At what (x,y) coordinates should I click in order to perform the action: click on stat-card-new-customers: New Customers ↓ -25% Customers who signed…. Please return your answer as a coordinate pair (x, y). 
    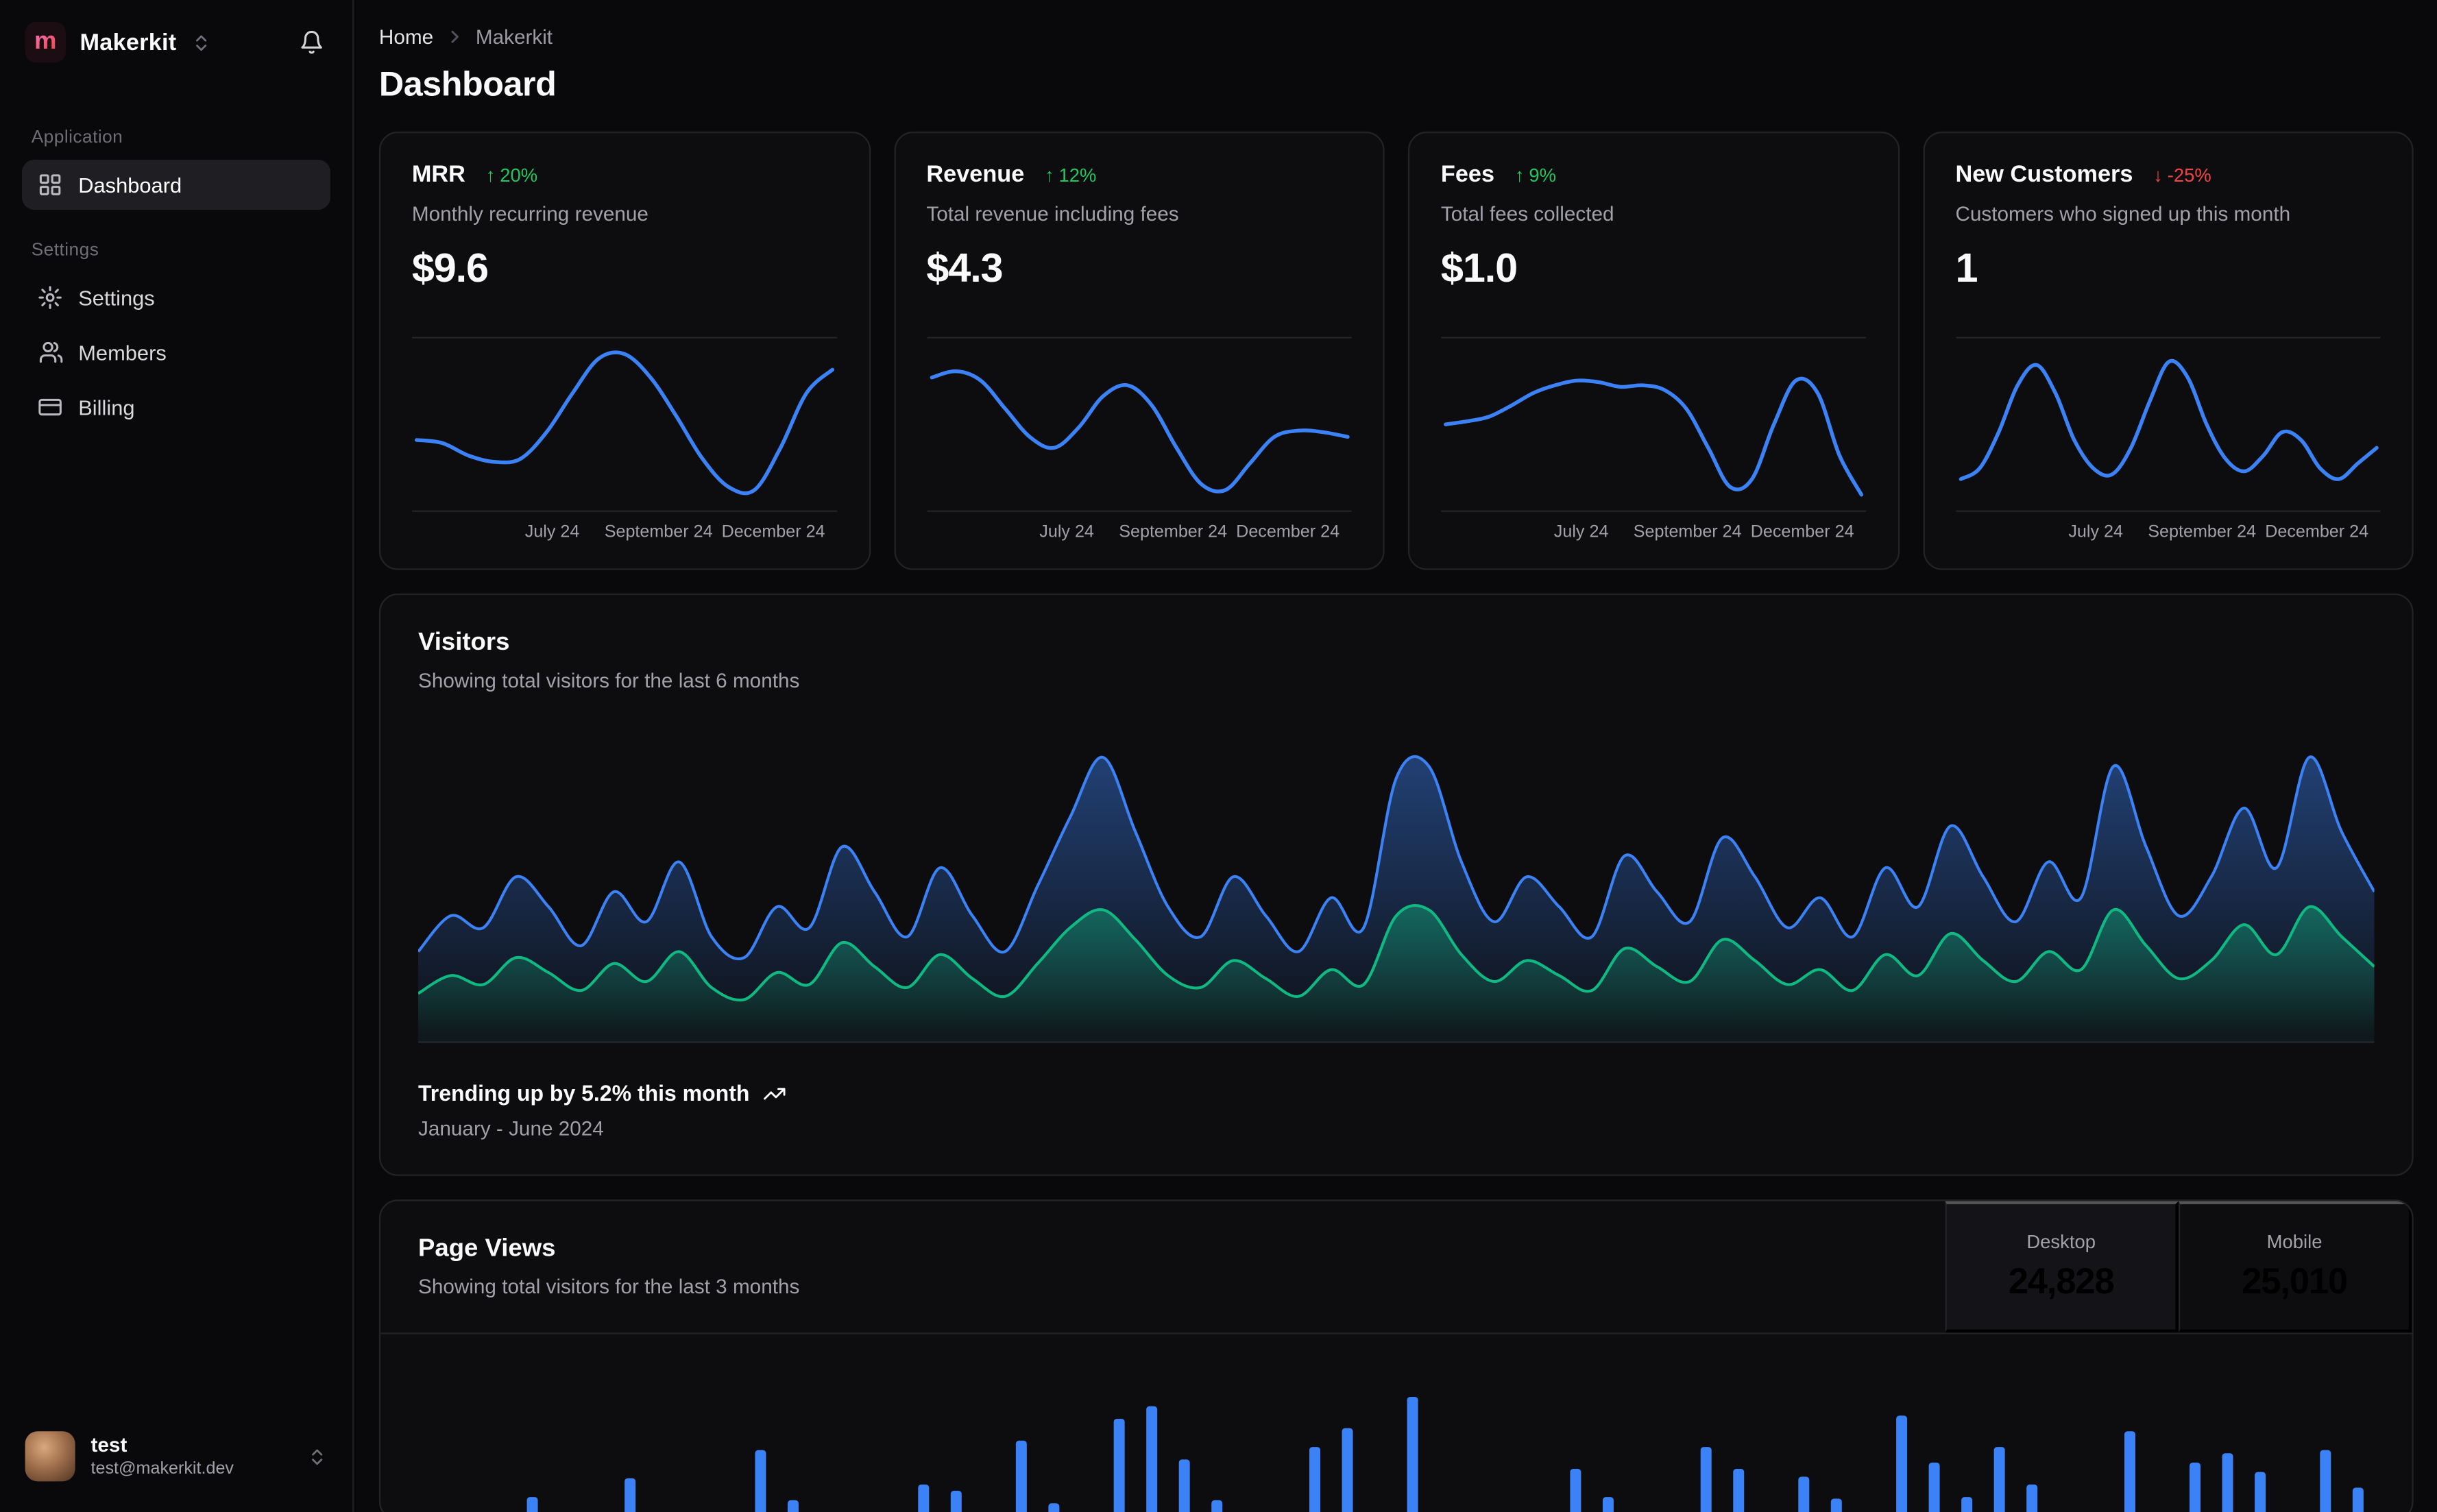
    Looking at the image, I should click on (2168, 351).